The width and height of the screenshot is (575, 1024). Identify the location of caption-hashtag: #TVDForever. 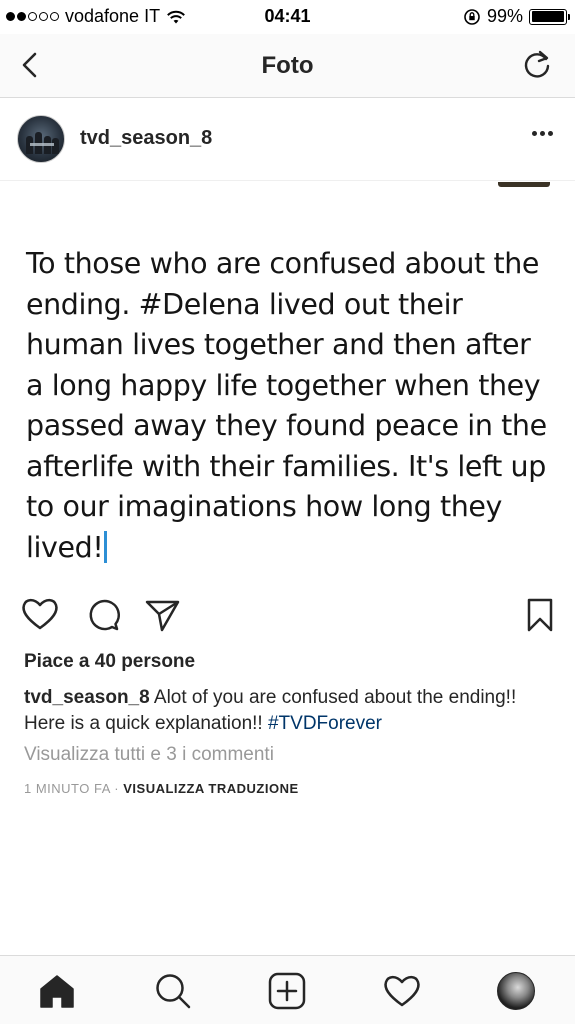
(325, 723).